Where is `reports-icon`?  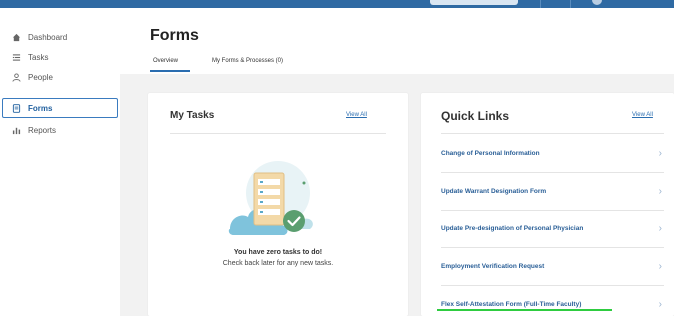
reports-icon is located at coordinates (16, 130).